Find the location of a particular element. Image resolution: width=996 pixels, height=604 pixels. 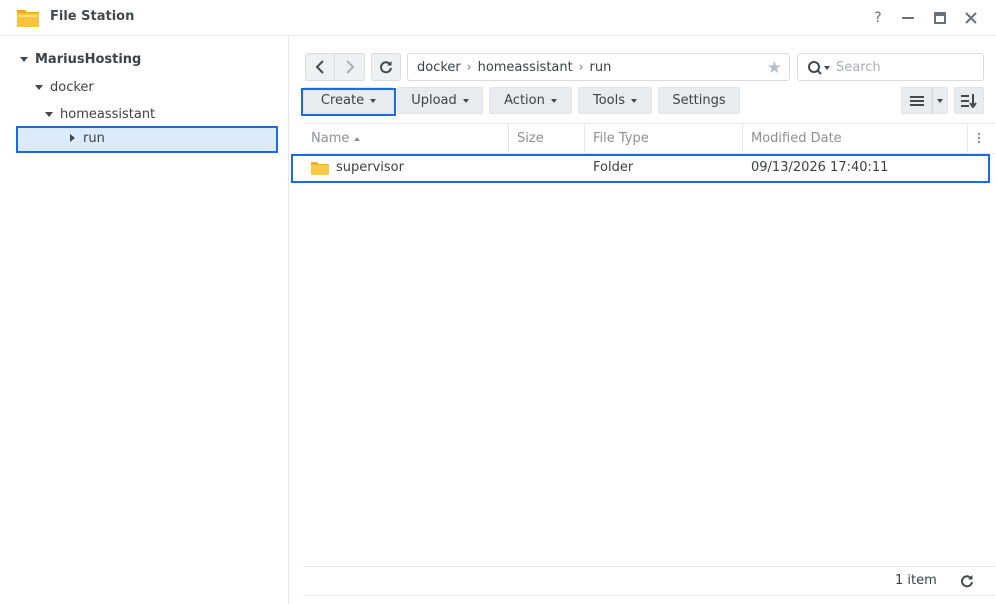

column-header-modified-date: Modified Date is located at coordinates (855, 138).